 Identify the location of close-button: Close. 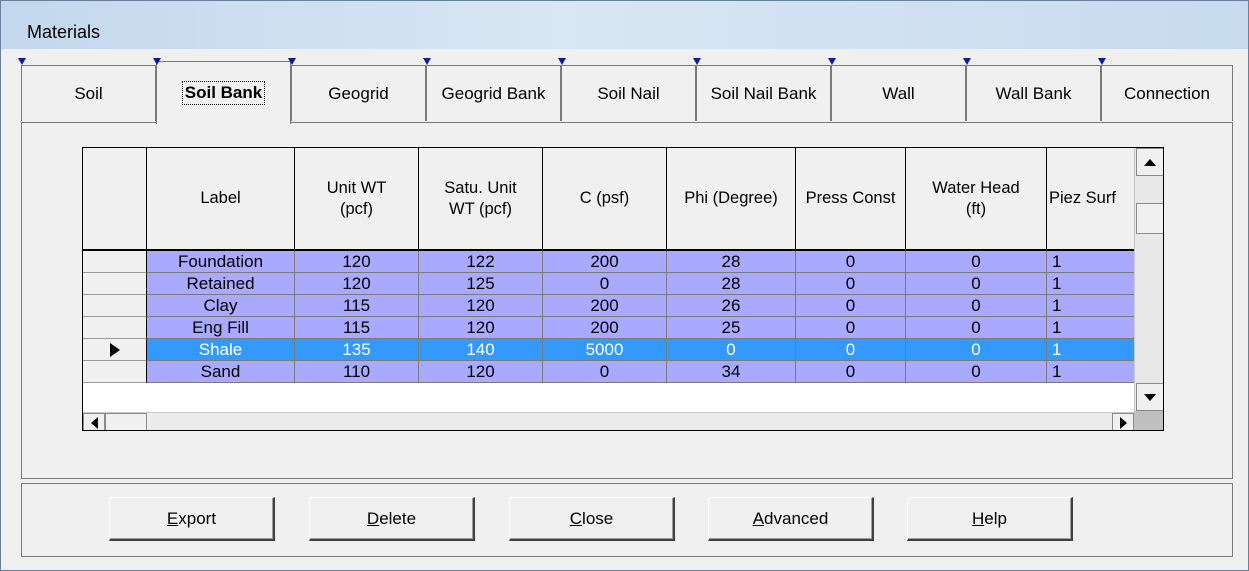
(592, 519).